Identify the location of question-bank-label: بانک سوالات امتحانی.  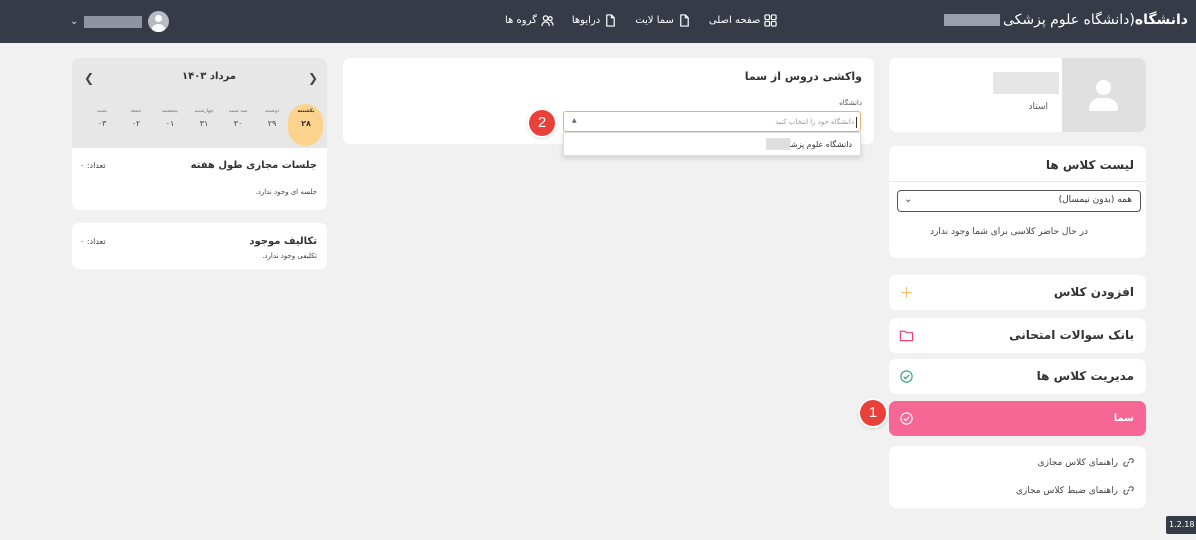
(1071, 335).